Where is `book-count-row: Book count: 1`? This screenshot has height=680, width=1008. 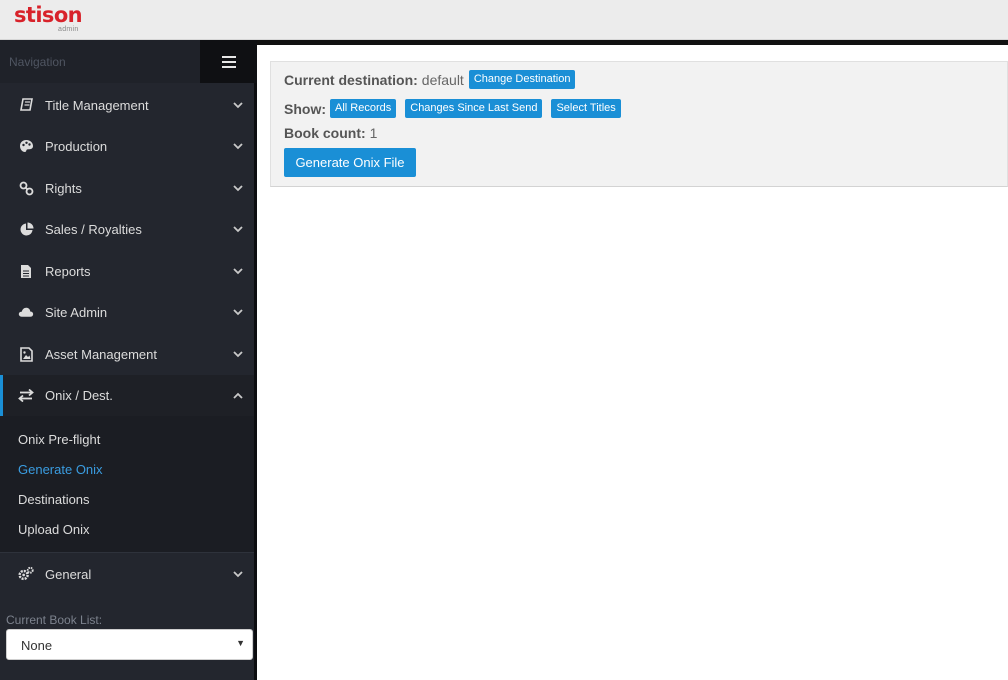 book-count-row: Book count: 1 is located at coordinates (330, 133).